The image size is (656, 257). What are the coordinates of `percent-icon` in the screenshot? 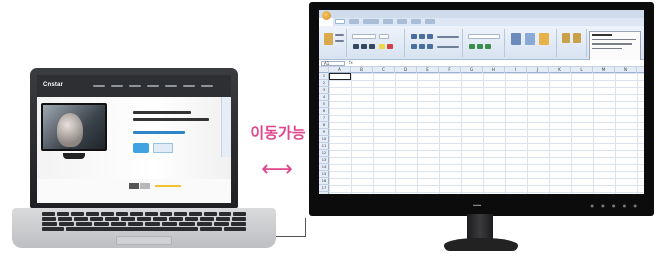 It's located at (480, 46).